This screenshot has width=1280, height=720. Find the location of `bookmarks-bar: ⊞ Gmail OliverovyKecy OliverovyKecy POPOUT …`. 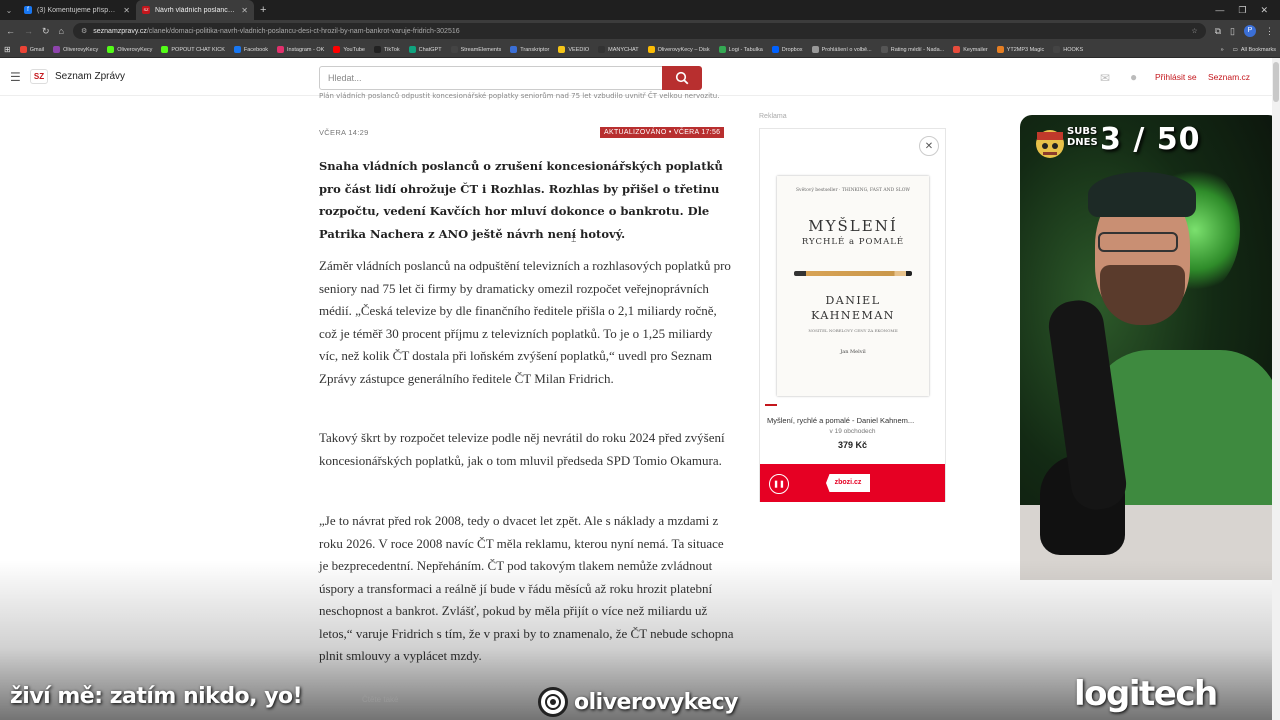

bookmarks-bar: ⊞ Gmail OliverovyKecy OliverovyKecy POPOUT … is located at coordinates (640, 50).